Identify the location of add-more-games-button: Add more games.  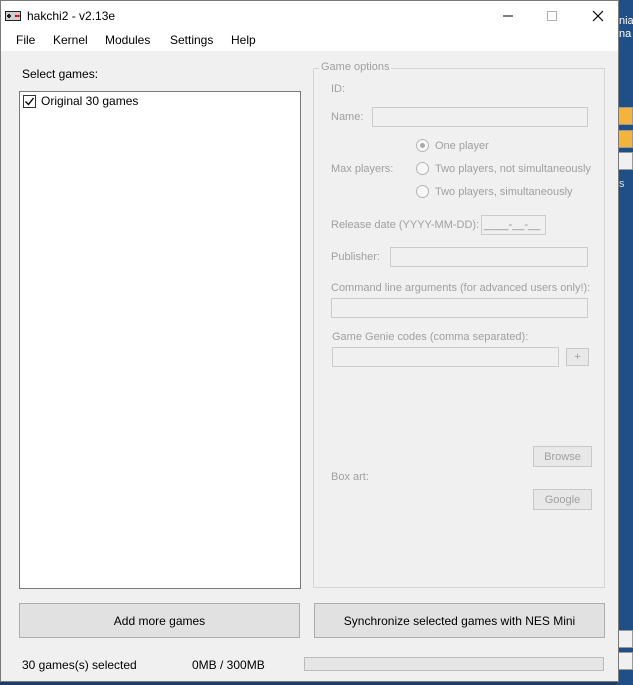
(159, 620).